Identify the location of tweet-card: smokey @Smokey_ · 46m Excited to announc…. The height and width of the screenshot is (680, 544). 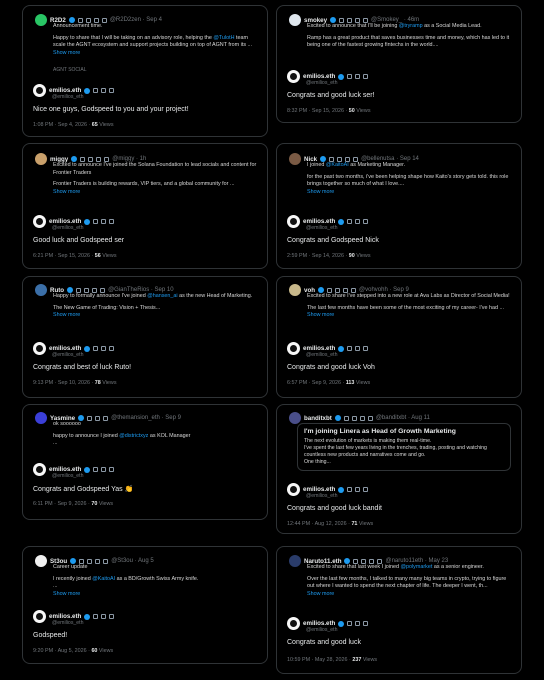
(399, 64).